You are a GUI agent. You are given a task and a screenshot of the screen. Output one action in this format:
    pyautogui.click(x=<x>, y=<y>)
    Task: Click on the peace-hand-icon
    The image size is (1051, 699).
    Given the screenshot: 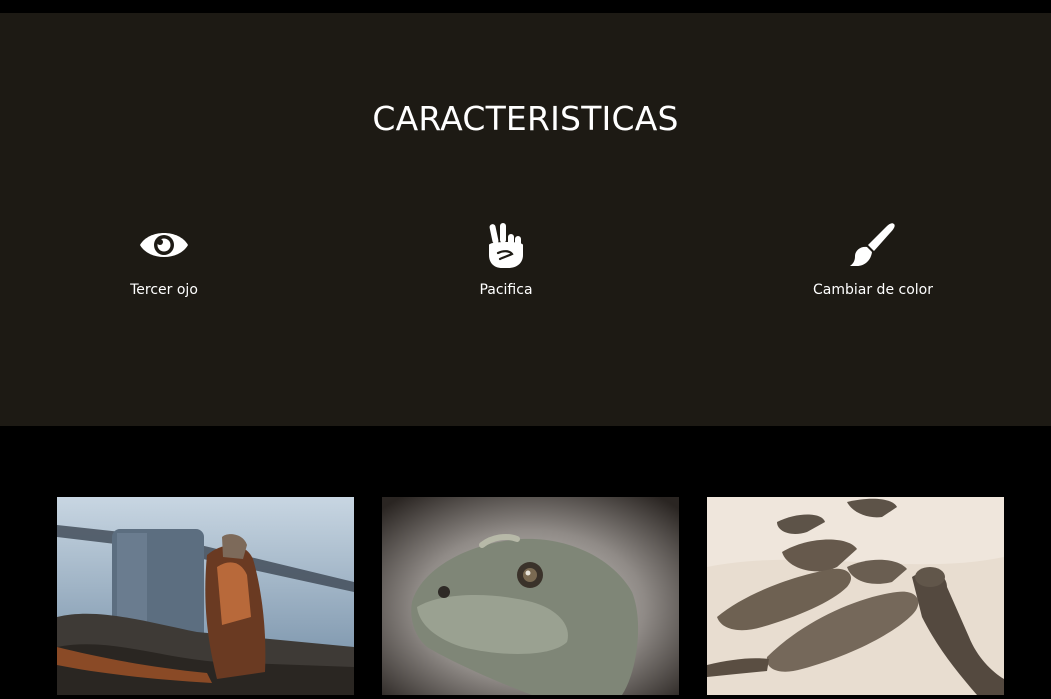 What is the action you would take?
    pyautogui.click(x=506, y=248)
    